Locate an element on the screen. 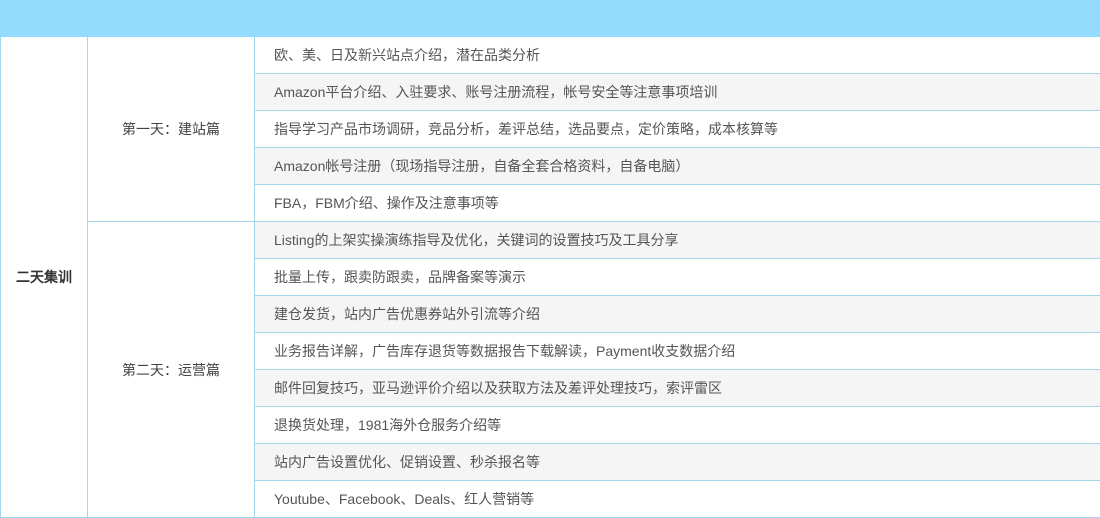 The image size is (1100, 518). topic-cell: 站内广告设置优化、促销设置、秒杀报名等 is located at coordinates (677, 462).